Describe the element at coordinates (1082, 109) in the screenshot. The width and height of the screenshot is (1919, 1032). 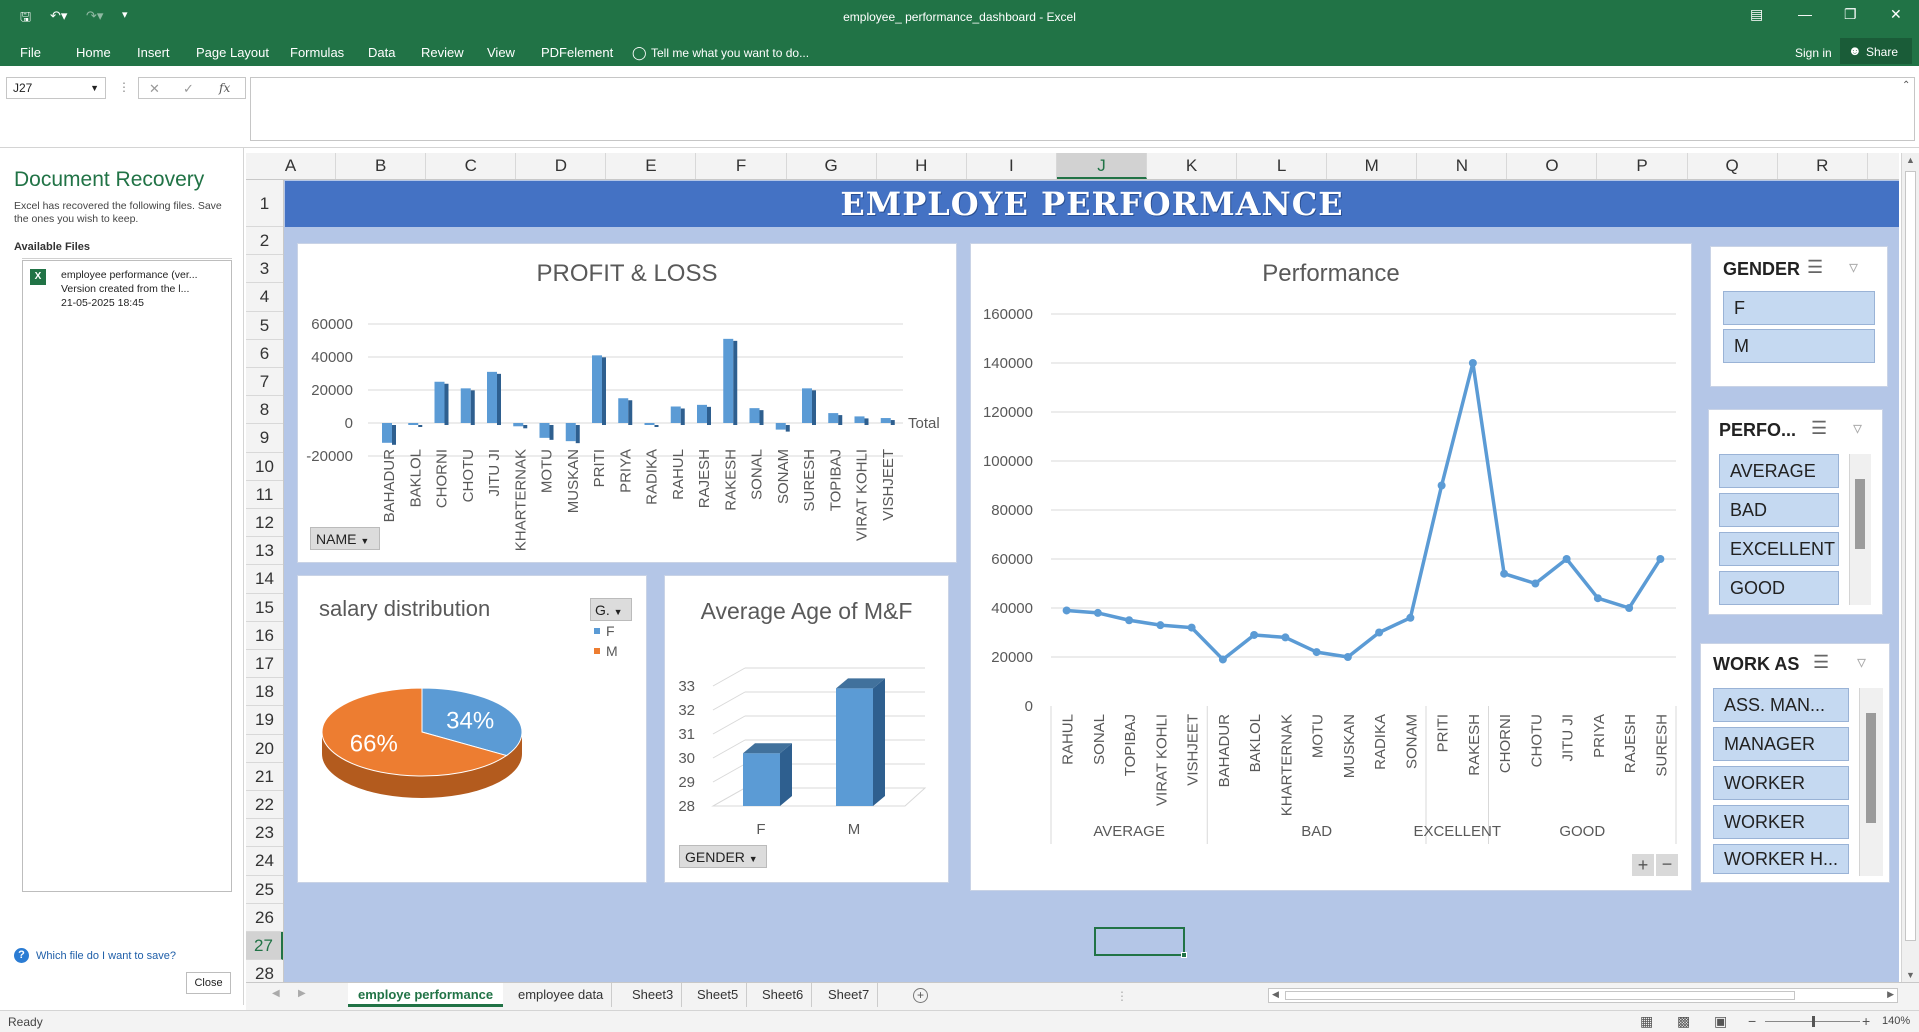
I see `formula-input` at that location.